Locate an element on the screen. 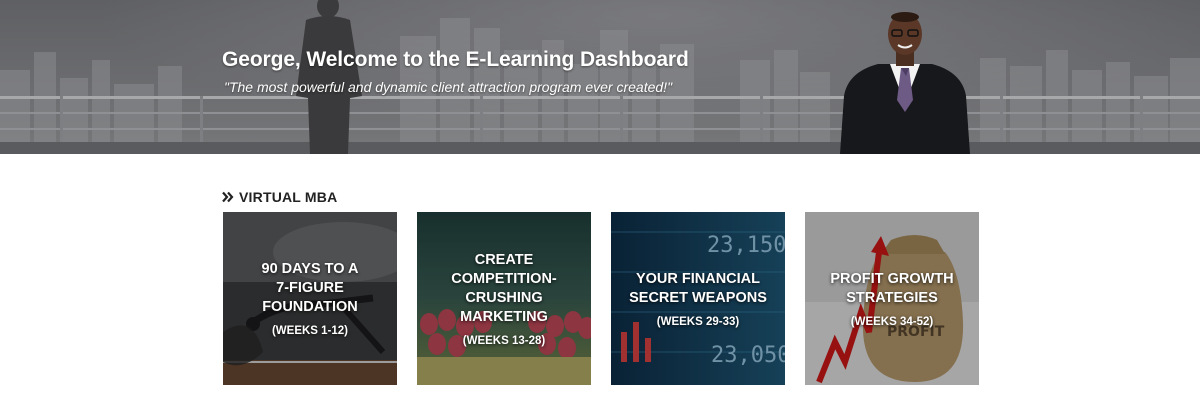 The width and height of the screenshot is (1200, 409). presenter-portrait is located at coordinates (905, 83).